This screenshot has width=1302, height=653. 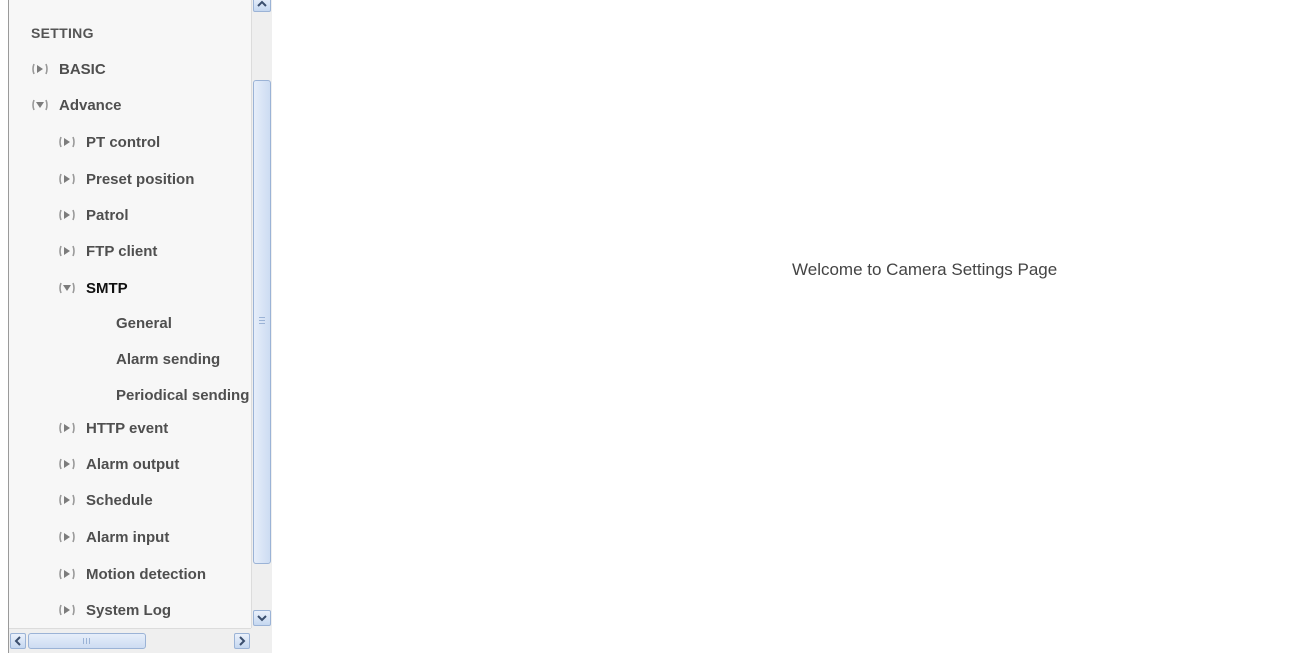 What do you see at coordinates (146, 574) in the screenshot?
I see `nav-item-label: Motion detection` at bounding box center [146, 574].